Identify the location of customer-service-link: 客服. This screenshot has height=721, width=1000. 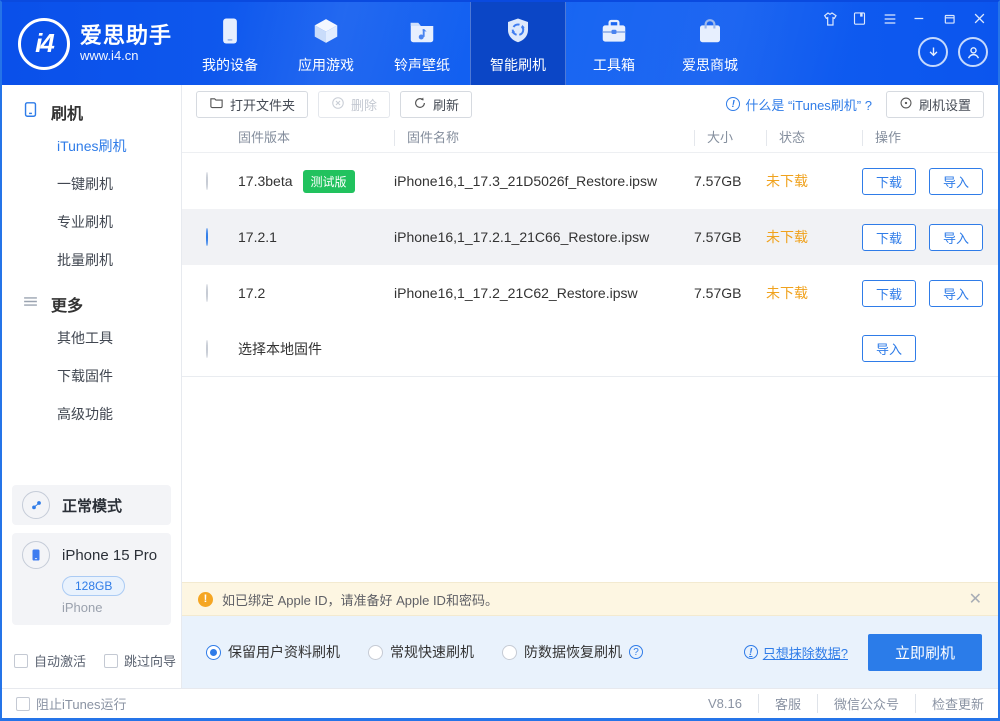
(787, 703).